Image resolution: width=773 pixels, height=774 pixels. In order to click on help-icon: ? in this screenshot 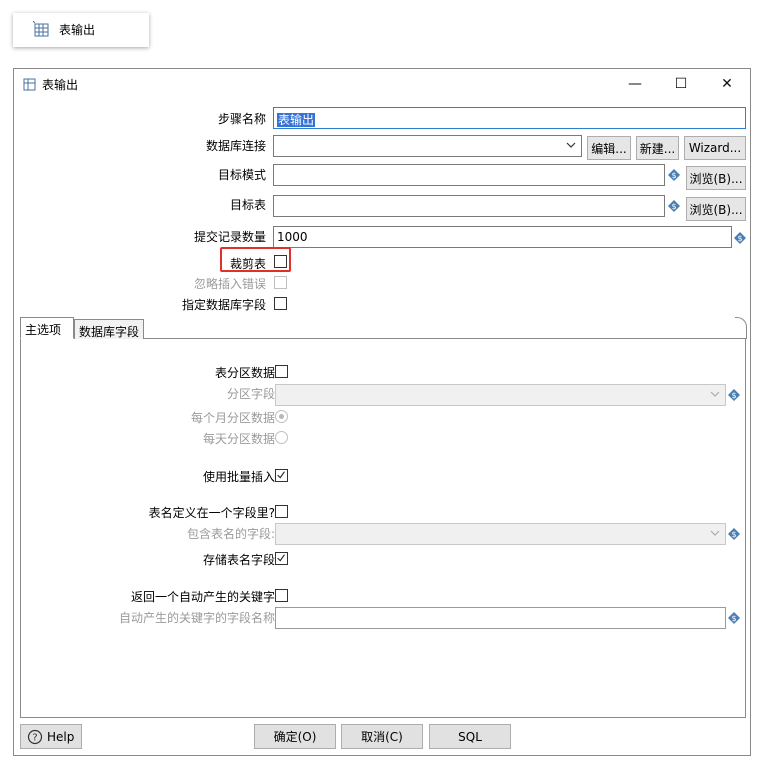, I will do `click(35, 736)`.